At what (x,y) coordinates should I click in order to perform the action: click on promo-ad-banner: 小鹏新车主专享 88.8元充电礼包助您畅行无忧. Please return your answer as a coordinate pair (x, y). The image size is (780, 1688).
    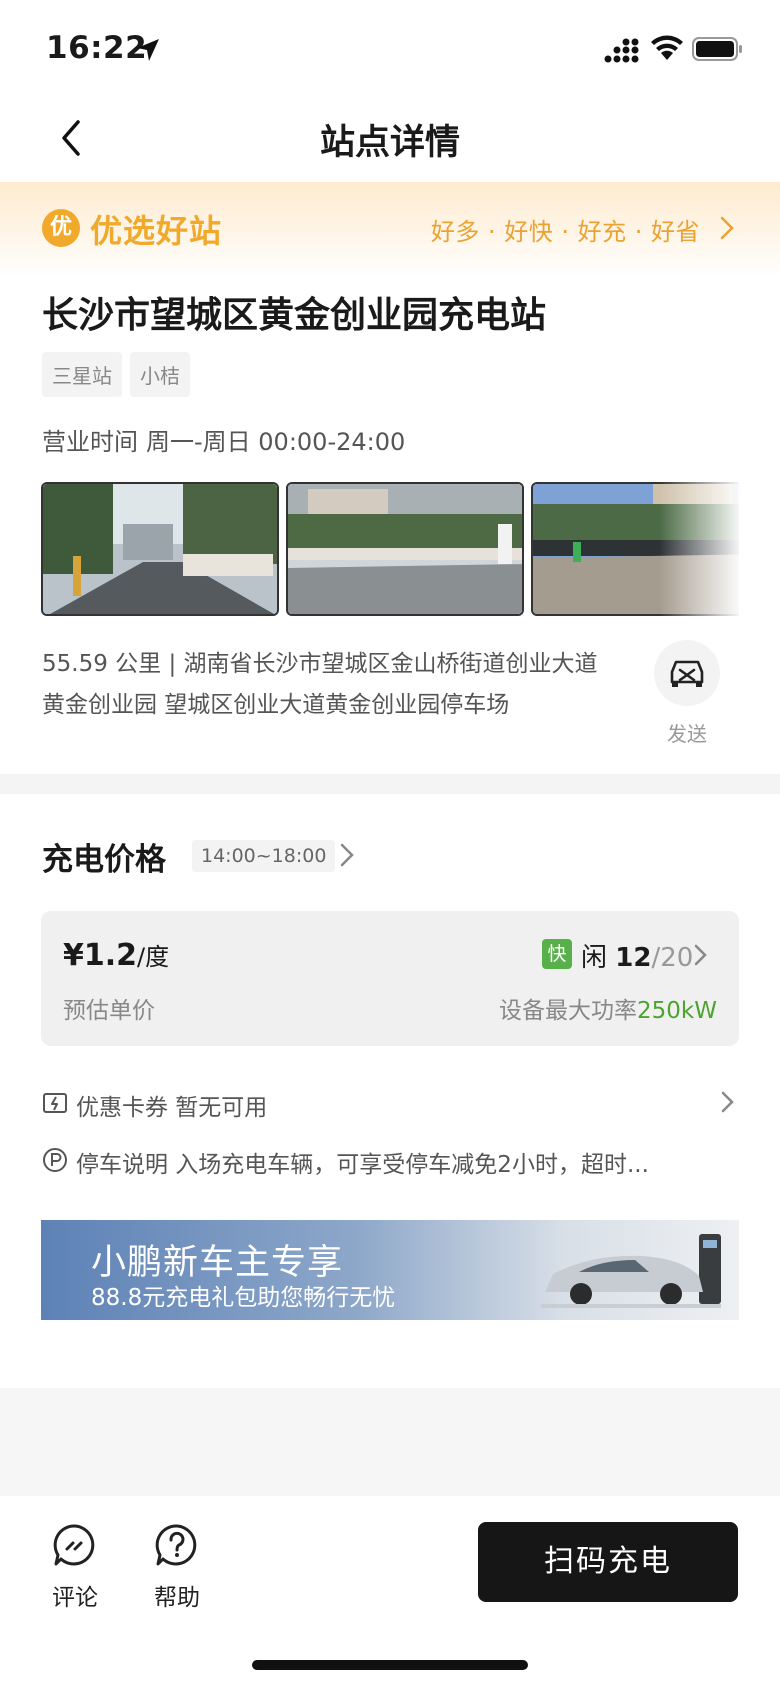
    Looking at the image, I should click on (390, 1270).